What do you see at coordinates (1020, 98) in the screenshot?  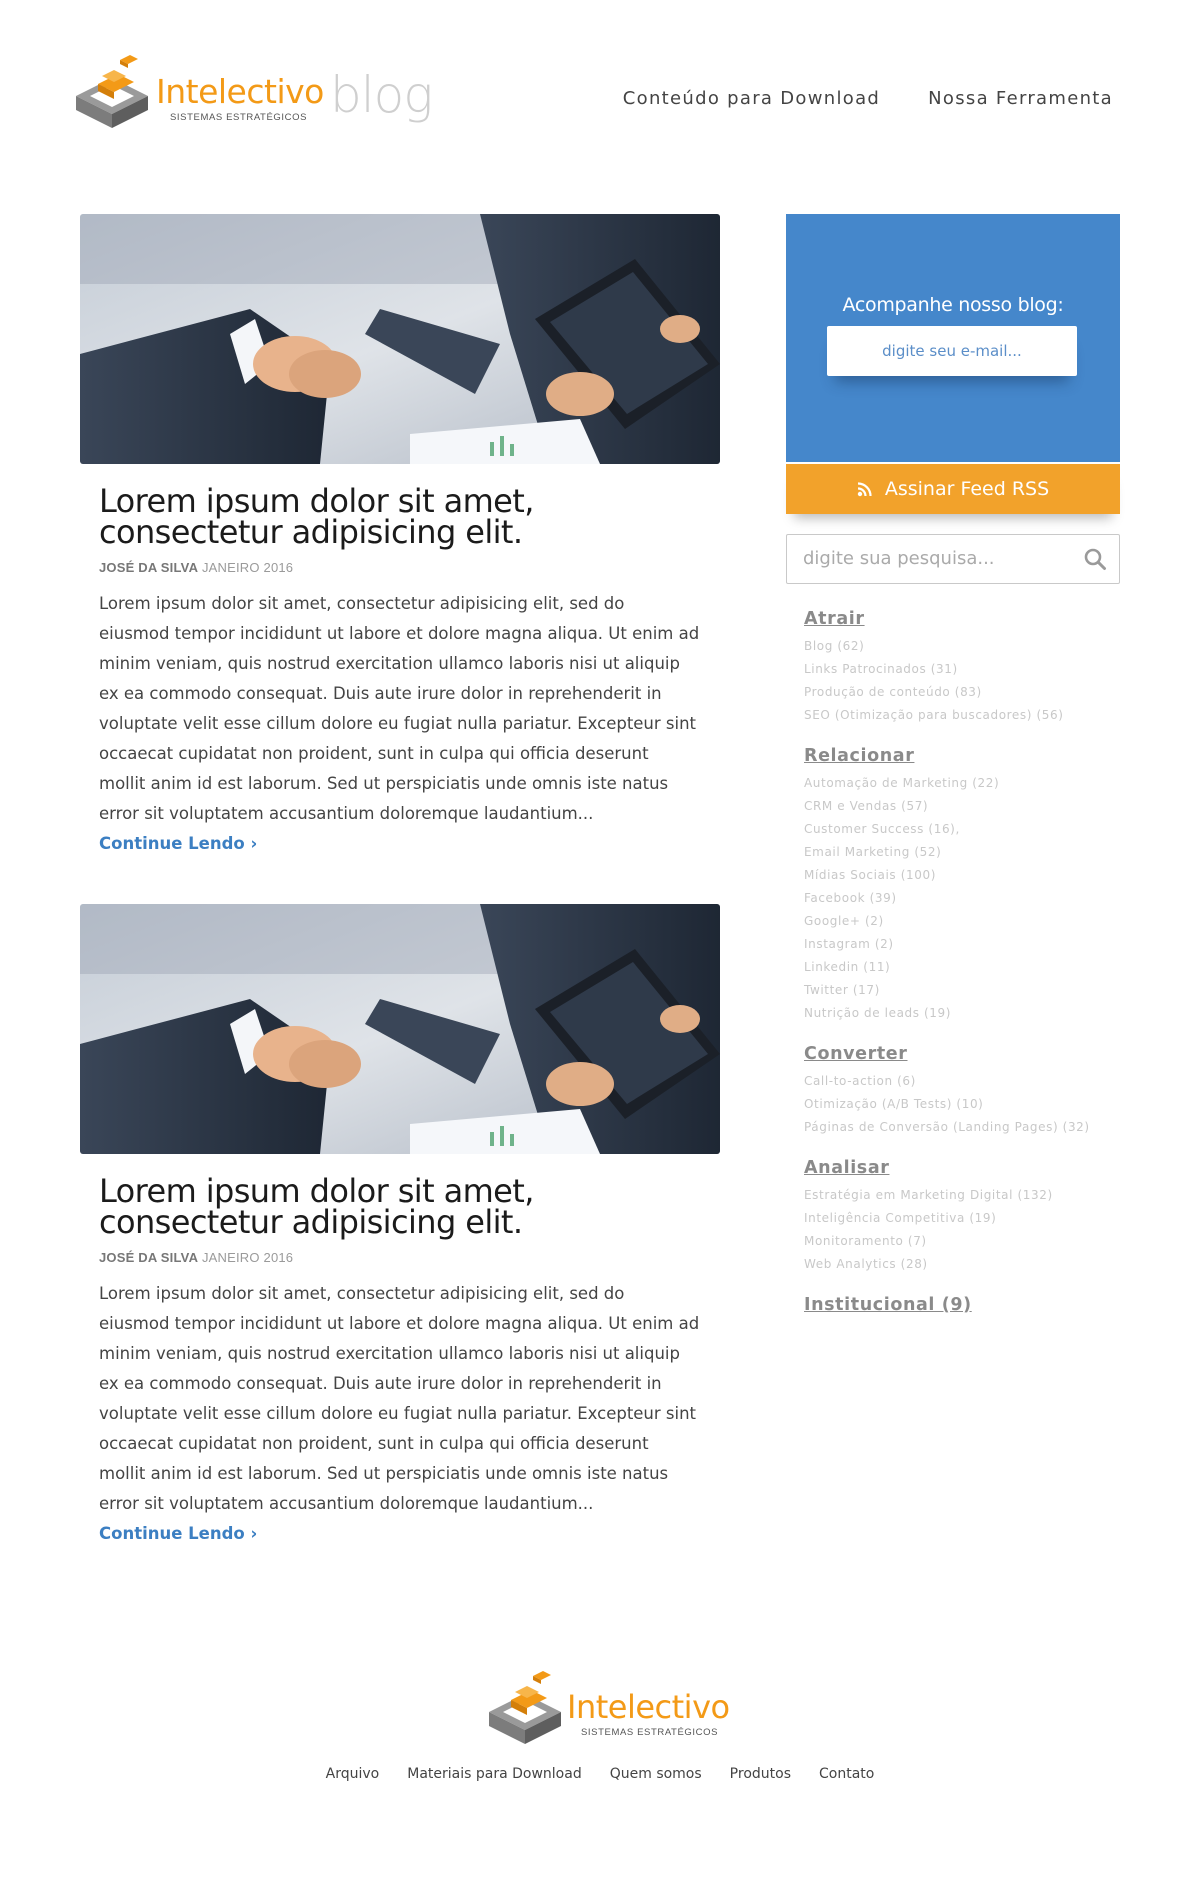 I see `nav-link-ferramenta: Nossa Ferramenta` at bounding box center [1020, 98].